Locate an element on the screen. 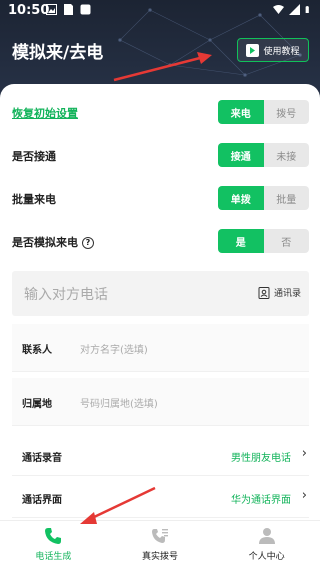  arrow-to-tutorial is located at coordinates (157, 69).